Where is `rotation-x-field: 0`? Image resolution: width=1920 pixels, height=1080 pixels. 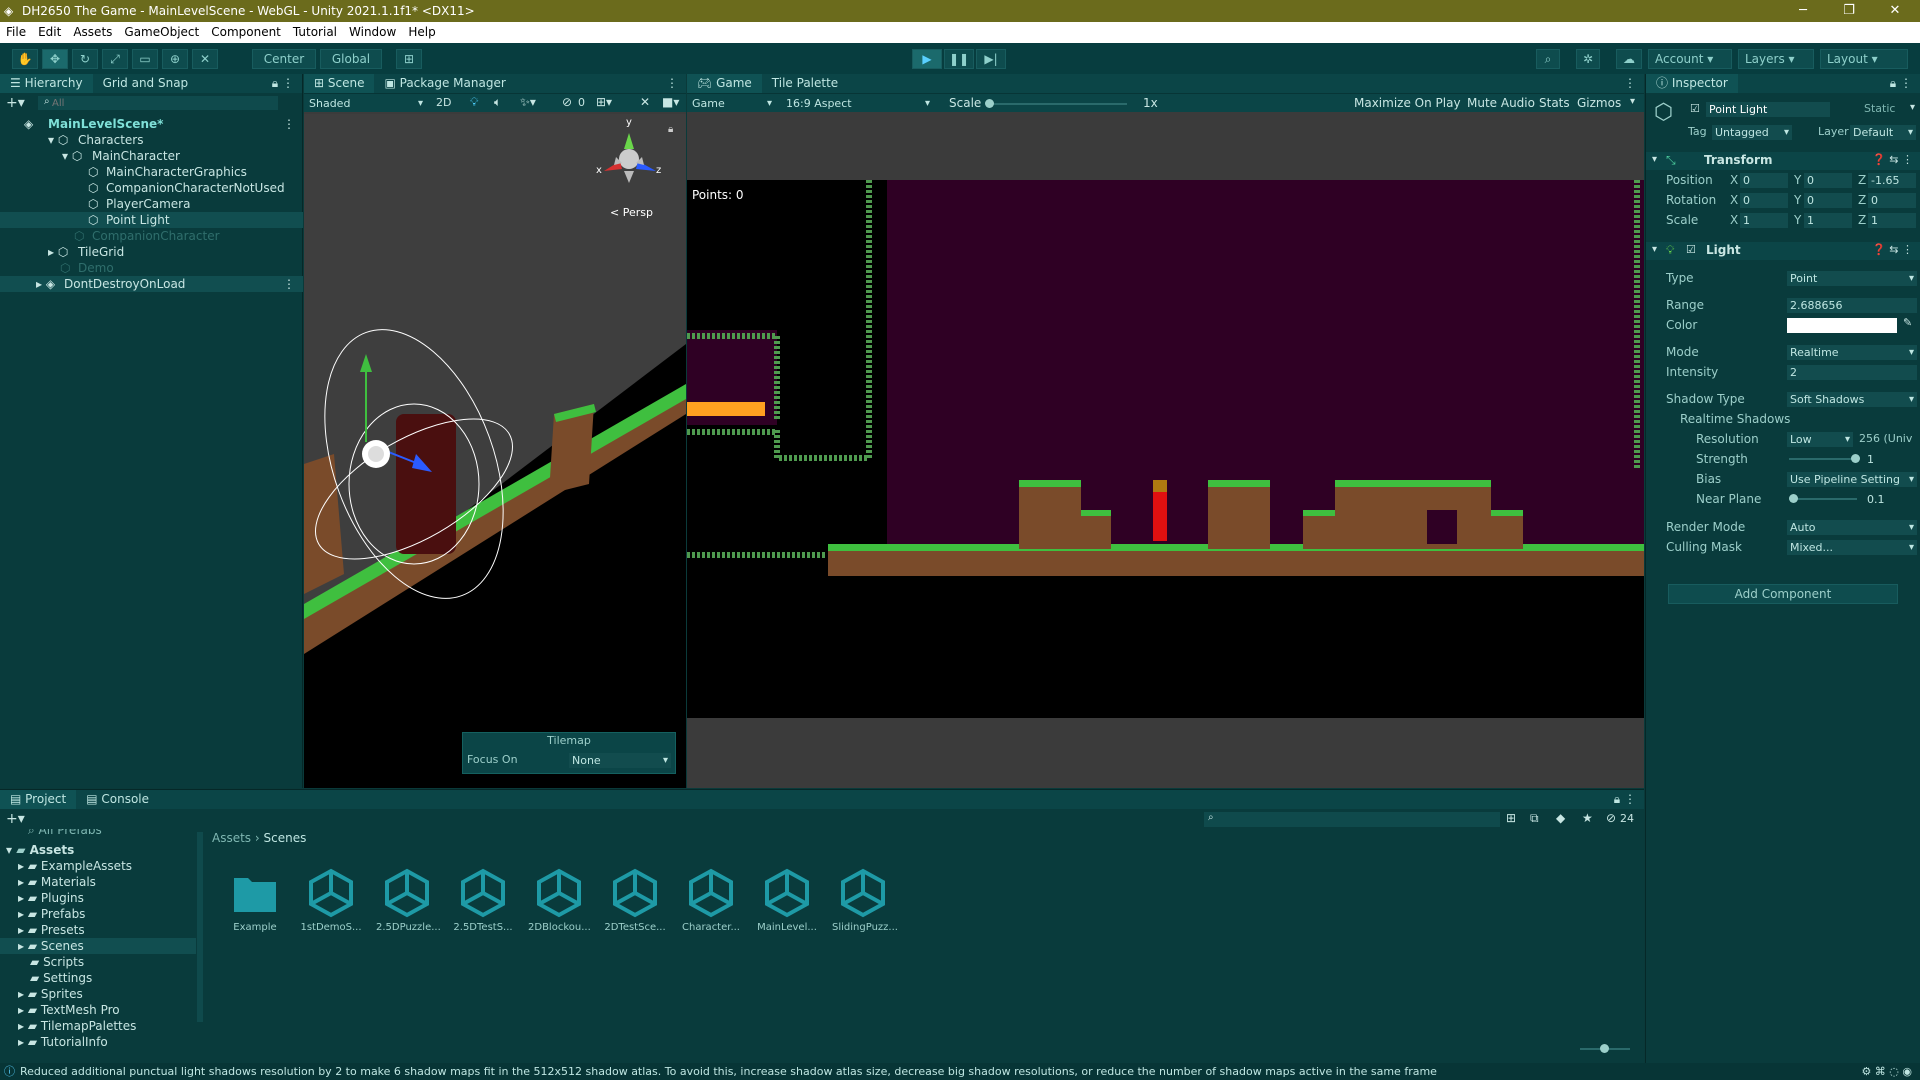
rotation-x-field: 0 is located at coordinates (1764, 200).